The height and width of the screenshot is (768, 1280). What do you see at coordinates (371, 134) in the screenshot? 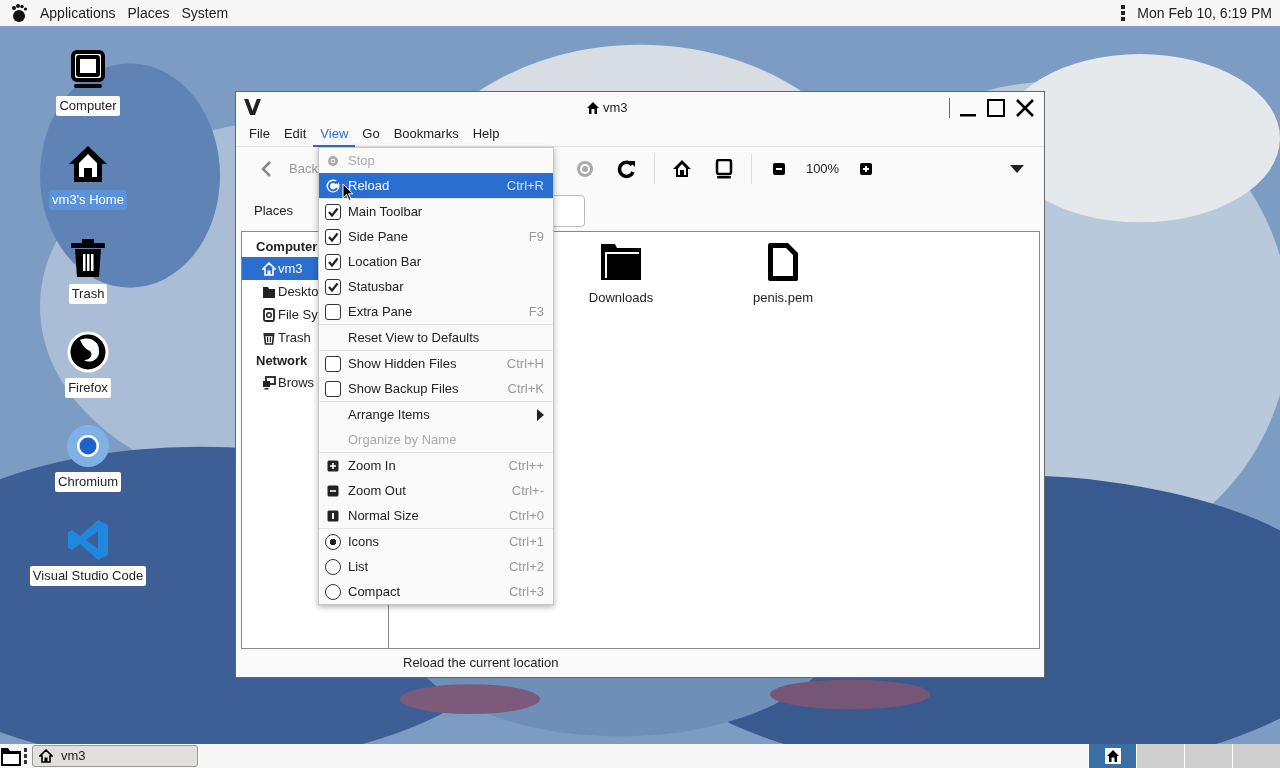
I see `menu-bar-item: Go` at bounding box center [371, 134].